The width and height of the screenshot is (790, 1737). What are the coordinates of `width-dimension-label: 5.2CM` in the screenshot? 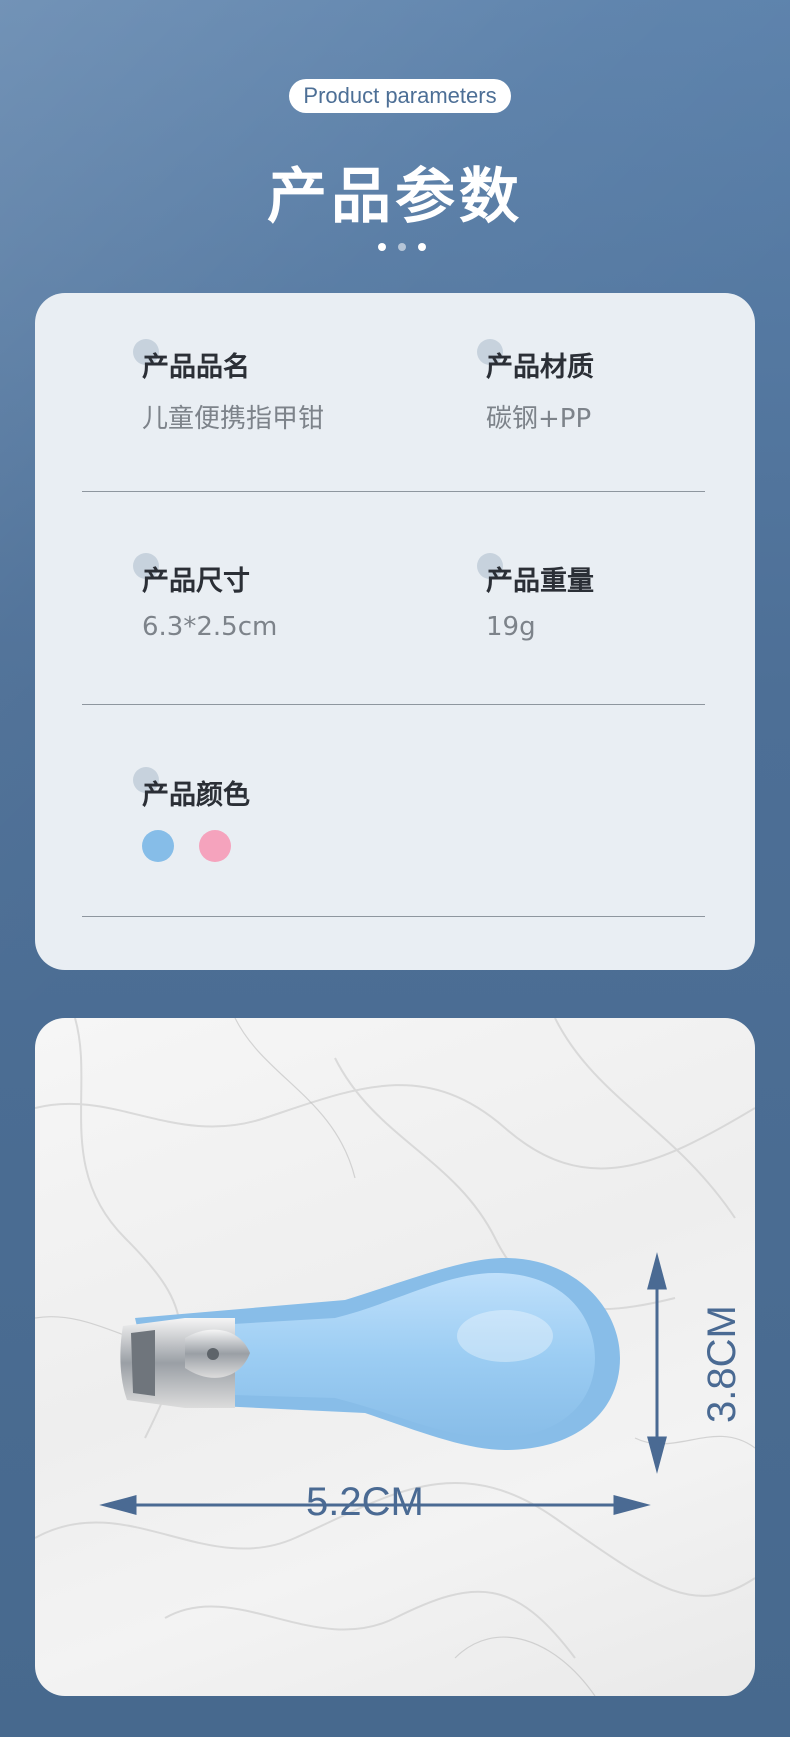 It's located at (365, 1502).